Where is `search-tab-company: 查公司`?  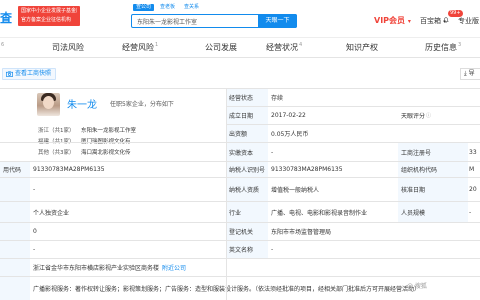
search-tab-company: 查公司 is located at coordinates (144, 7).